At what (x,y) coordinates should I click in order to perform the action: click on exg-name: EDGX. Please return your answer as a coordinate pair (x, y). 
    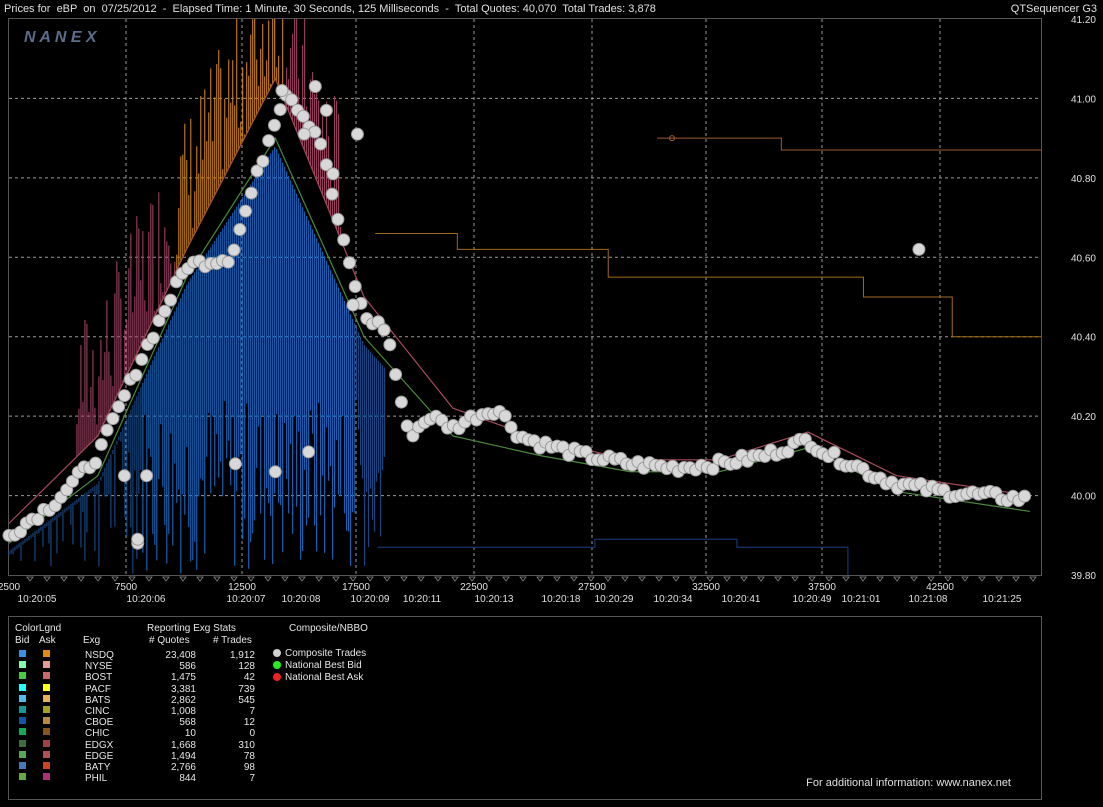
    Looking at the image, I should click on (99, 745).